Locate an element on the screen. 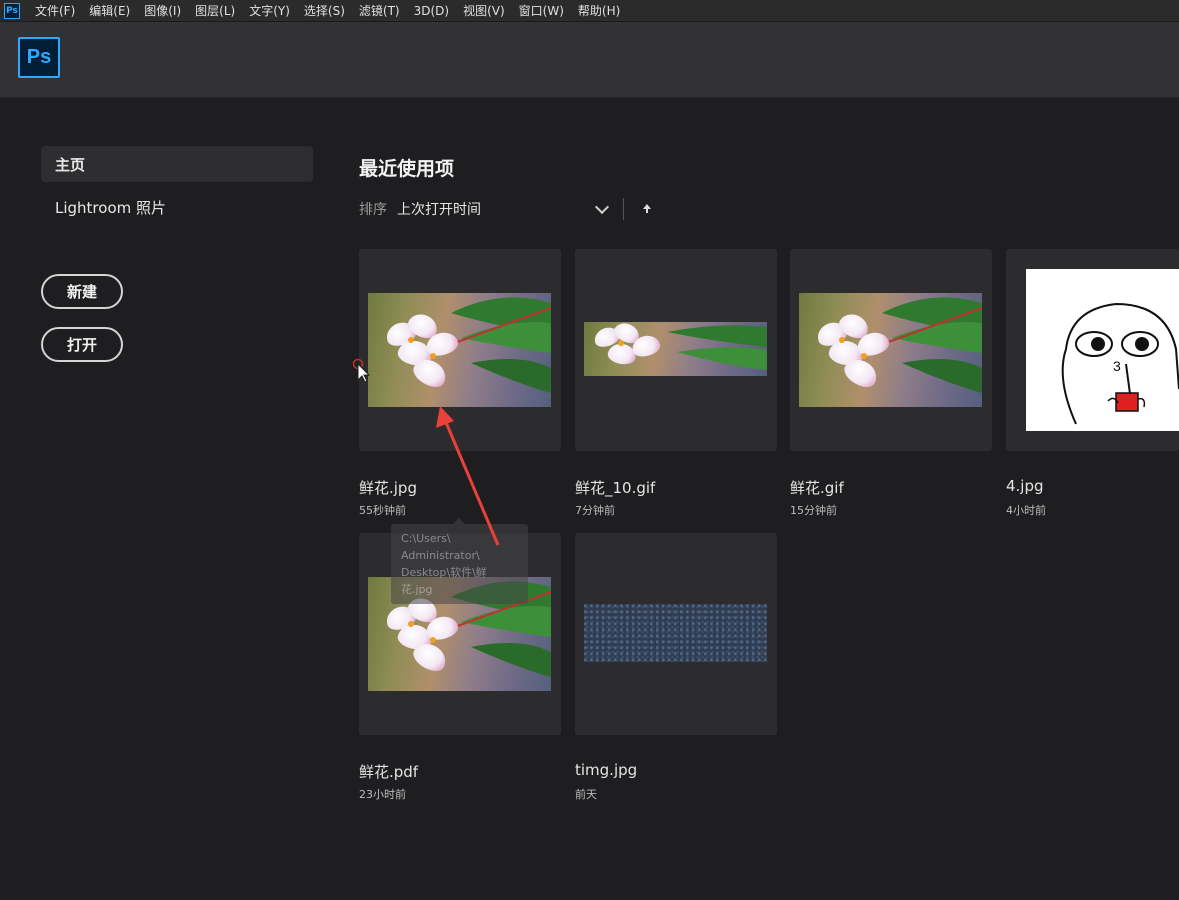  sidebar-item-home: 主页 is located at coordinates (177, 164).